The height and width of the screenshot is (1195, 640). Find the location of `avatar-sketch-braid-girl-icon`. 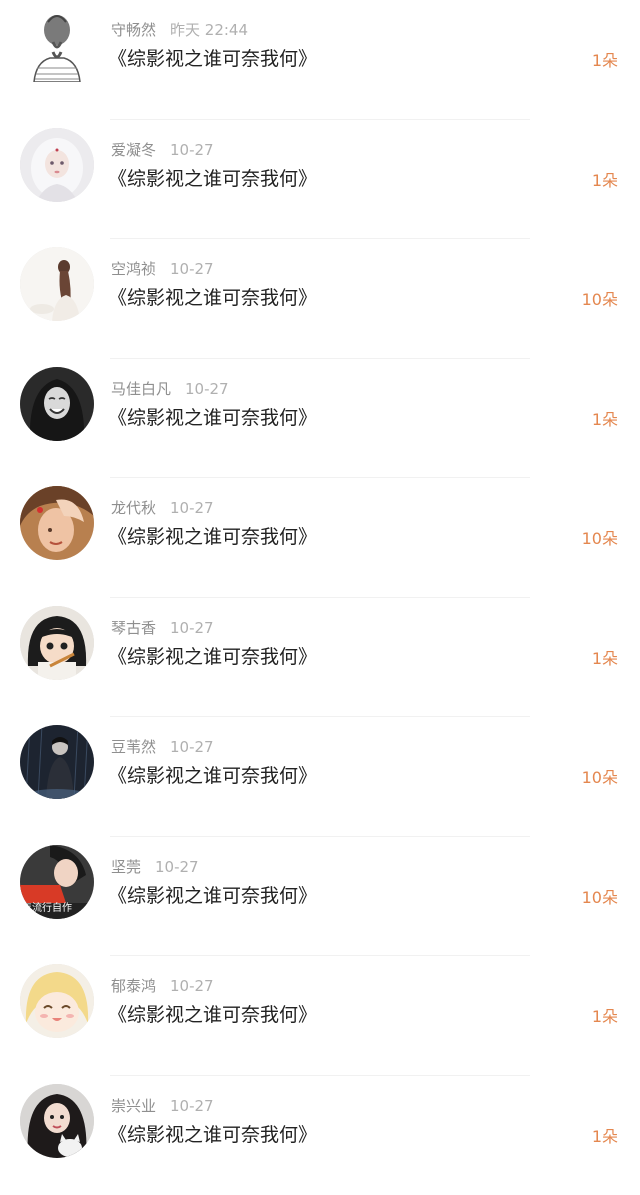

avatar-sketch-braid-girl-icon is located at coordinates (57, 45).